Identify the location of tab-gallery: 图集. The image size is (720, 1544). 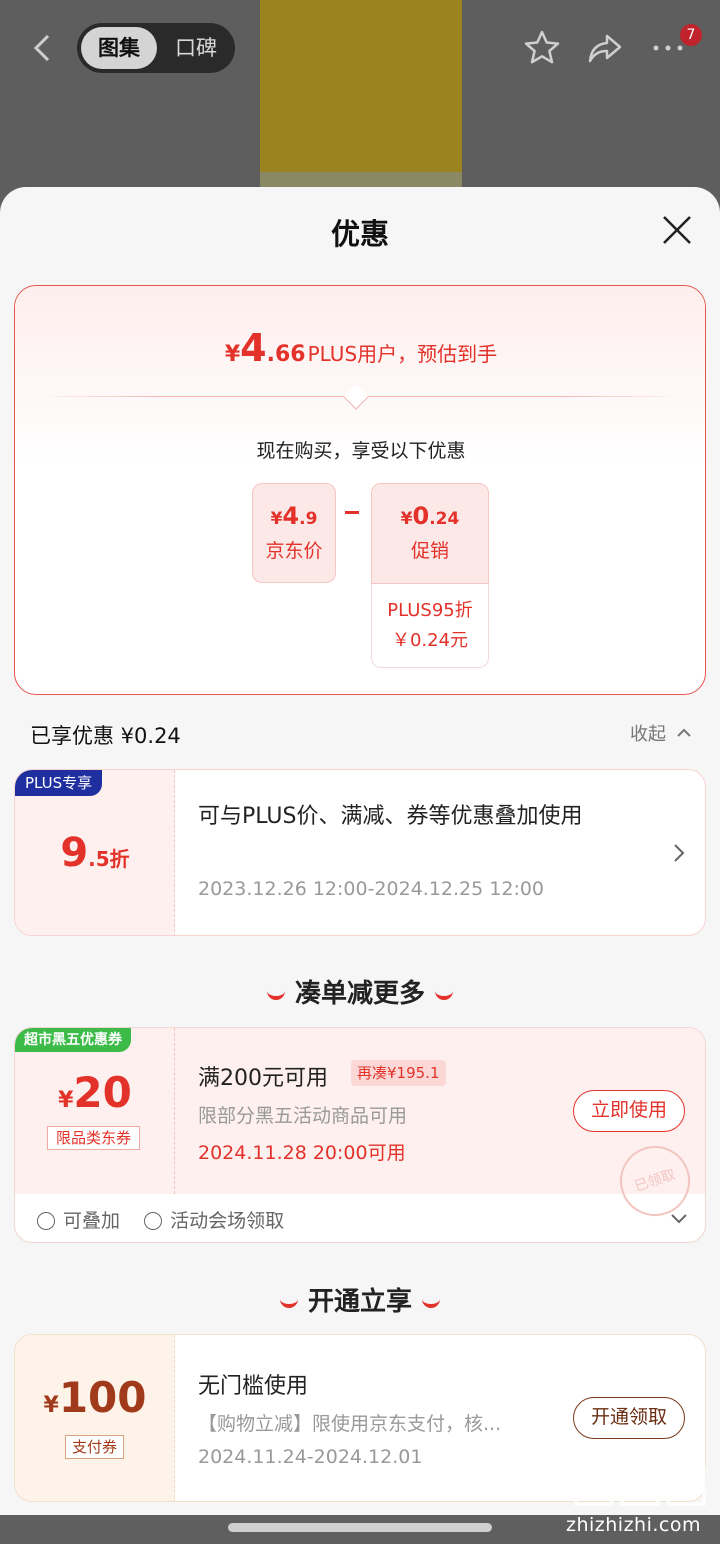
(119, 48).